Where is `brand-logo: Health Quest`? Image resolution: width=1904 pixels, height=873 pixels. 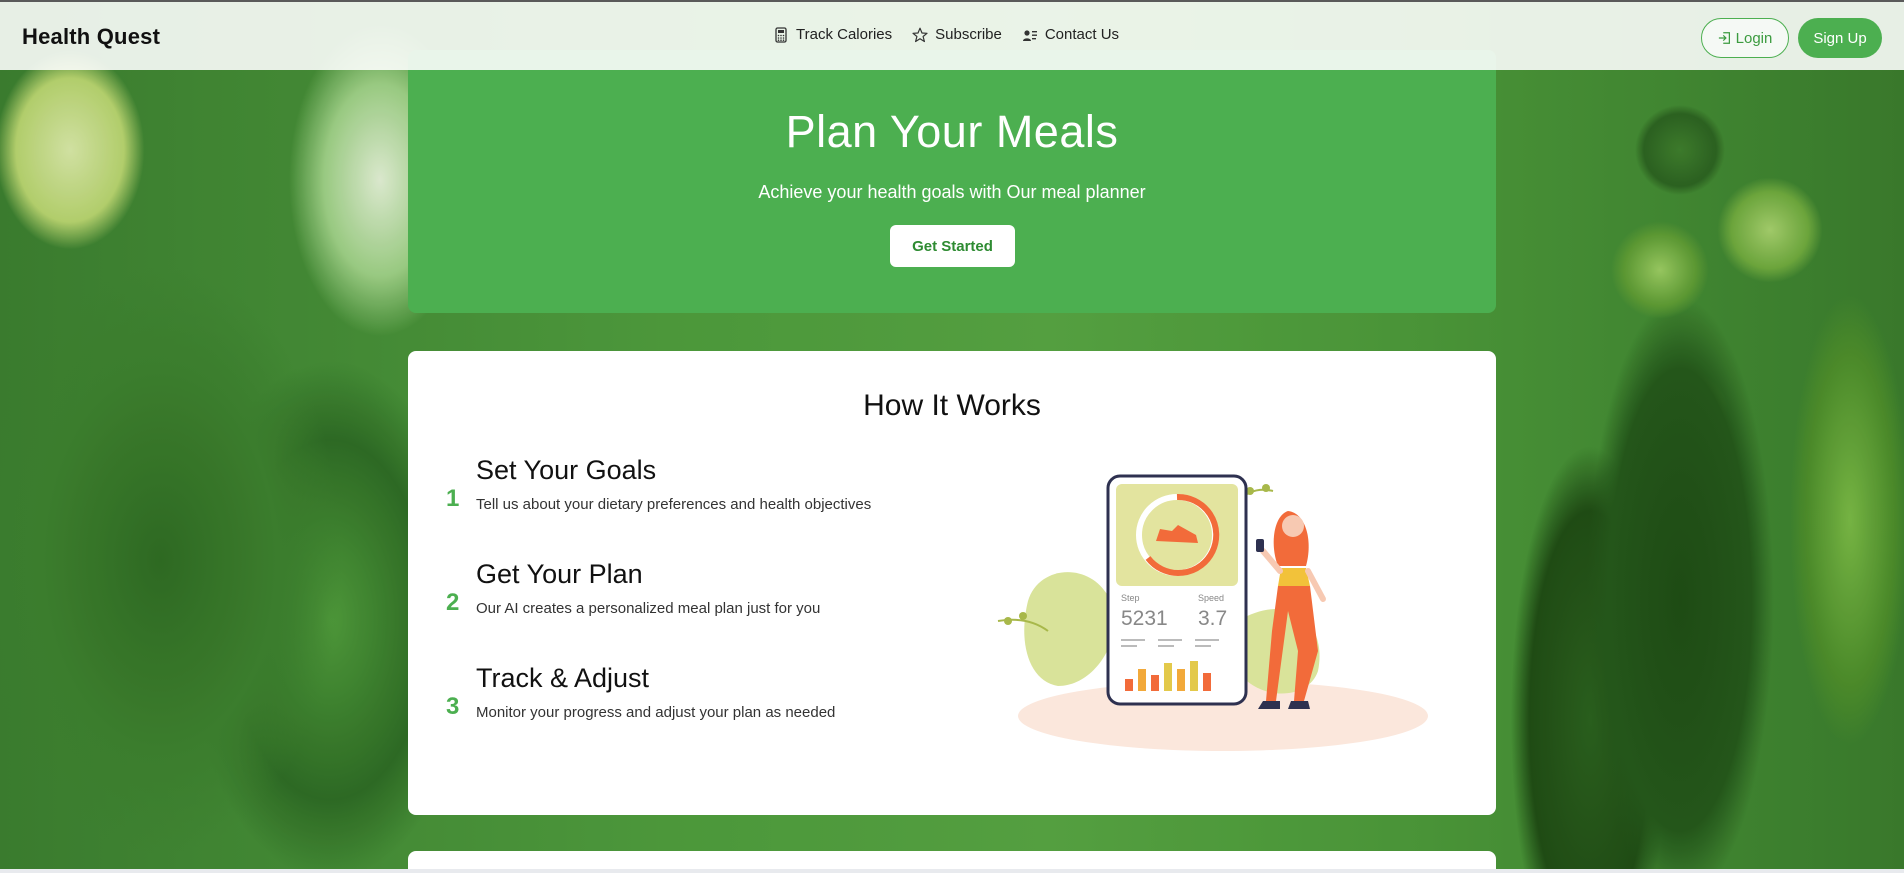
brand-logo: Health Quest is located at coordinates (91, 37).